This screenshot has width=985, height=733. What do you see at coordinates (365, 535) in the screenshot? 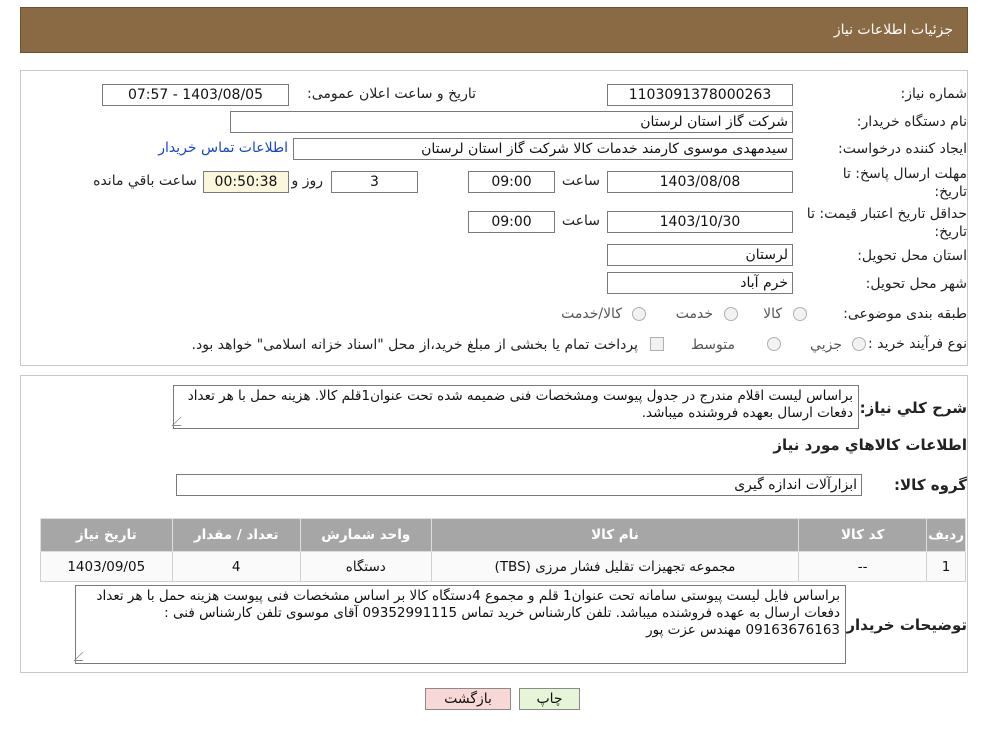
I see `col-unit: واحد شمارش` at bounding box center [365, 535].